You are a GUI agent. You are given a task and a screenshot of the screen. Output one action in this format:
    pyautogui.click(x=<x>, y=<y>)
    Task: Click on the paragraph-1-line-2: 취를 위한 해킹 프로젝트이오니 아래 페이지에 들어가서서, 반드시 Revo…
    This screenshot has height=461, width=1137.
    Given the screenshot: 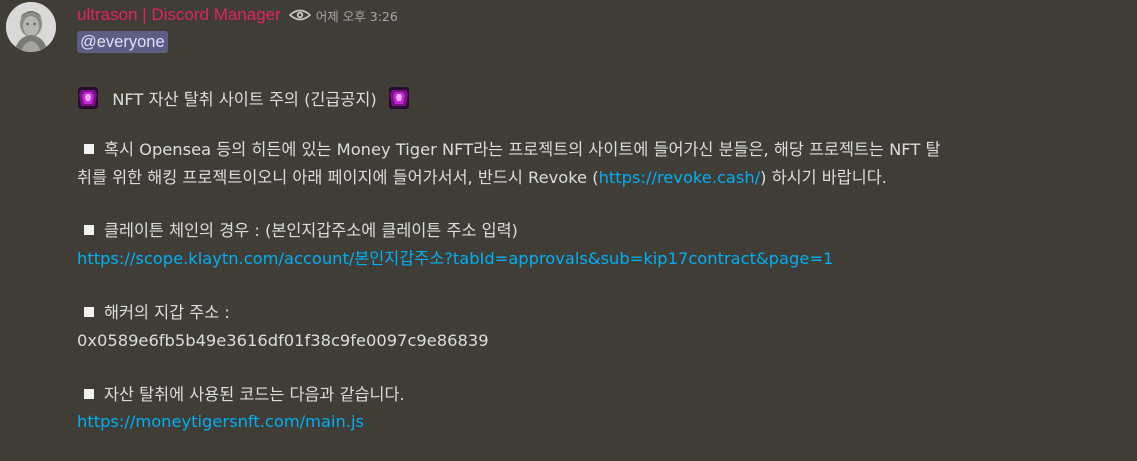 What is the action you would take?
    pyautogui.click(x=482, y=178)
    